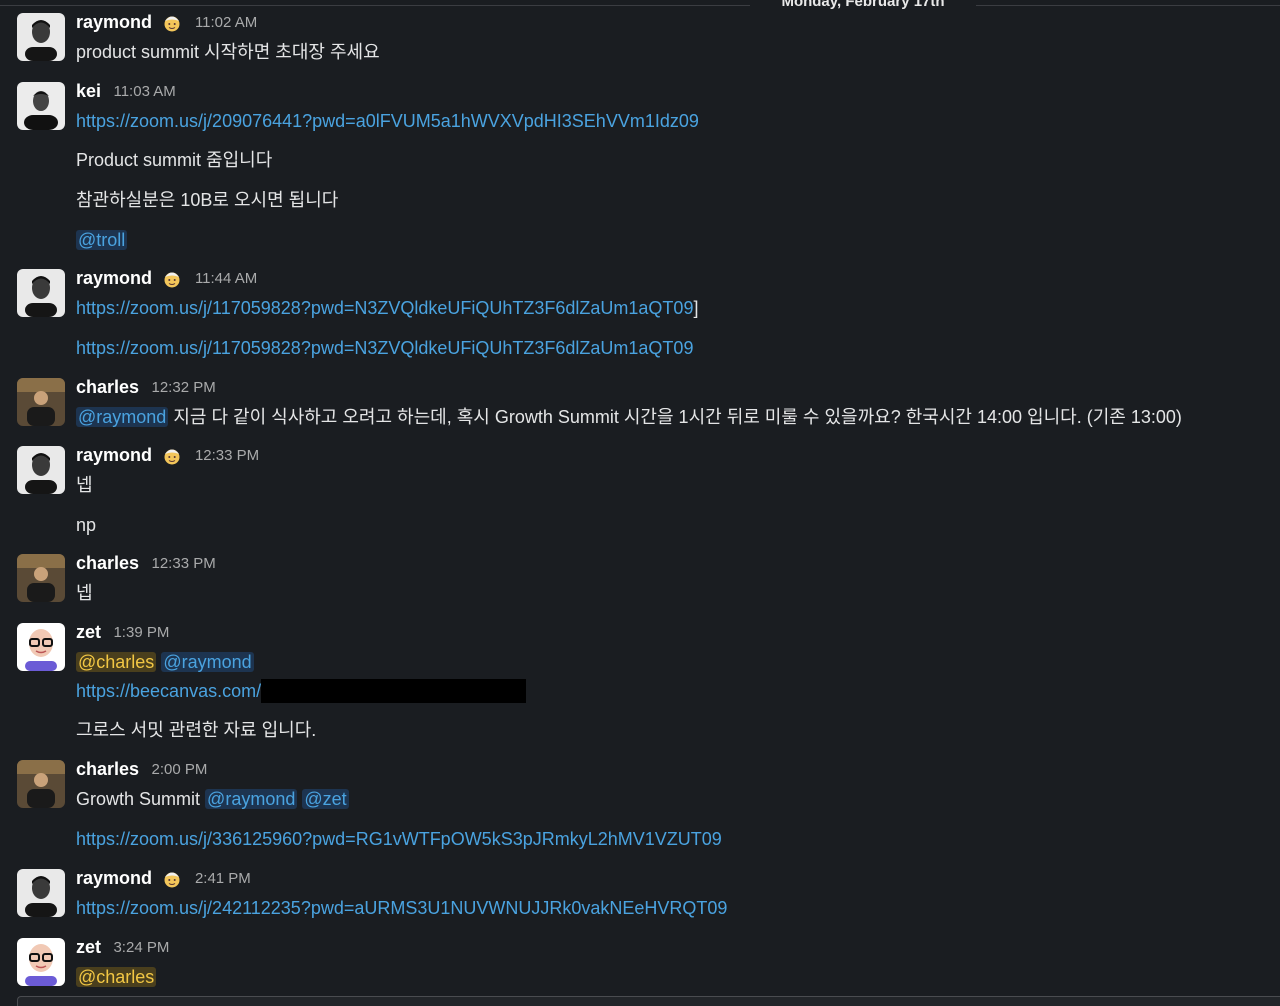  What do you see at coordinates (144, 91) in the screenshot?
I see `timestamp: 11:03 AM` at bounding box center [144, 91].